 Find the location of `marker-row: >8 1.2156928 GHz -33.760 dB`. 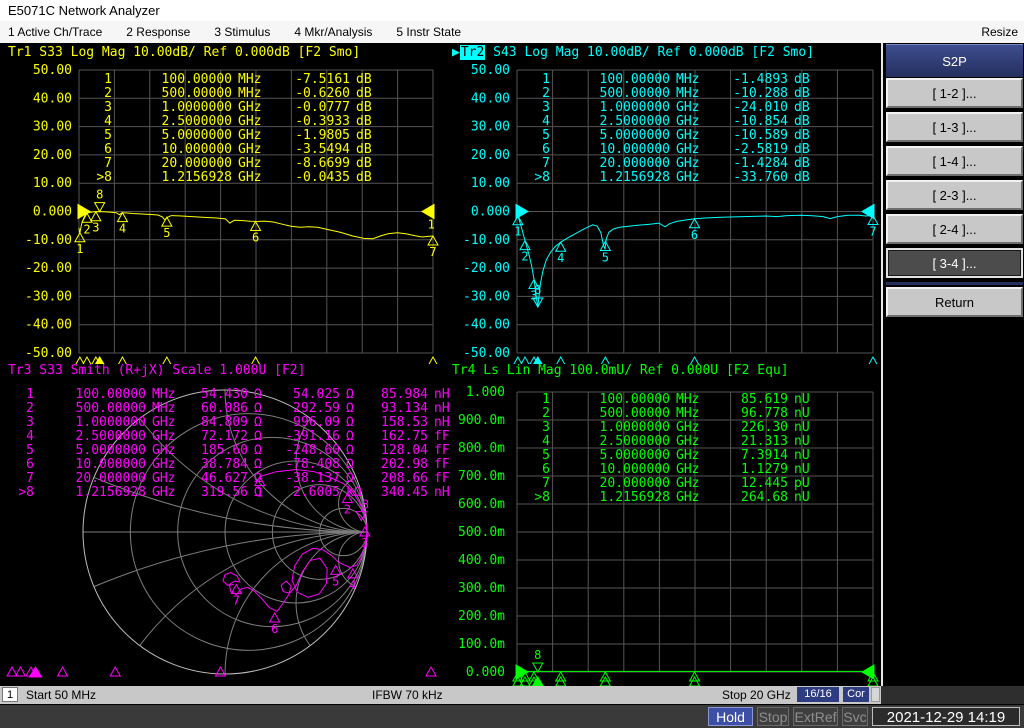

marker-row: >8 1.2156928 GHz -33.760 dB is located at coordinates (670, 178).